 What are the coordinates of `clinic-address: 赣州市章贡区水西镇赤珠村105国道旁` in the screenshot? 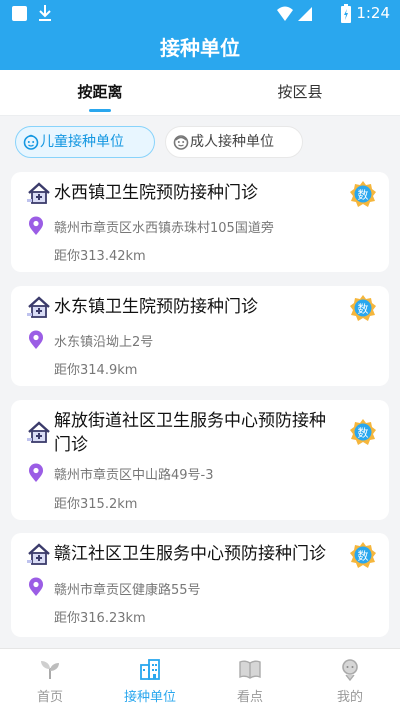 It's located at (164, 228).